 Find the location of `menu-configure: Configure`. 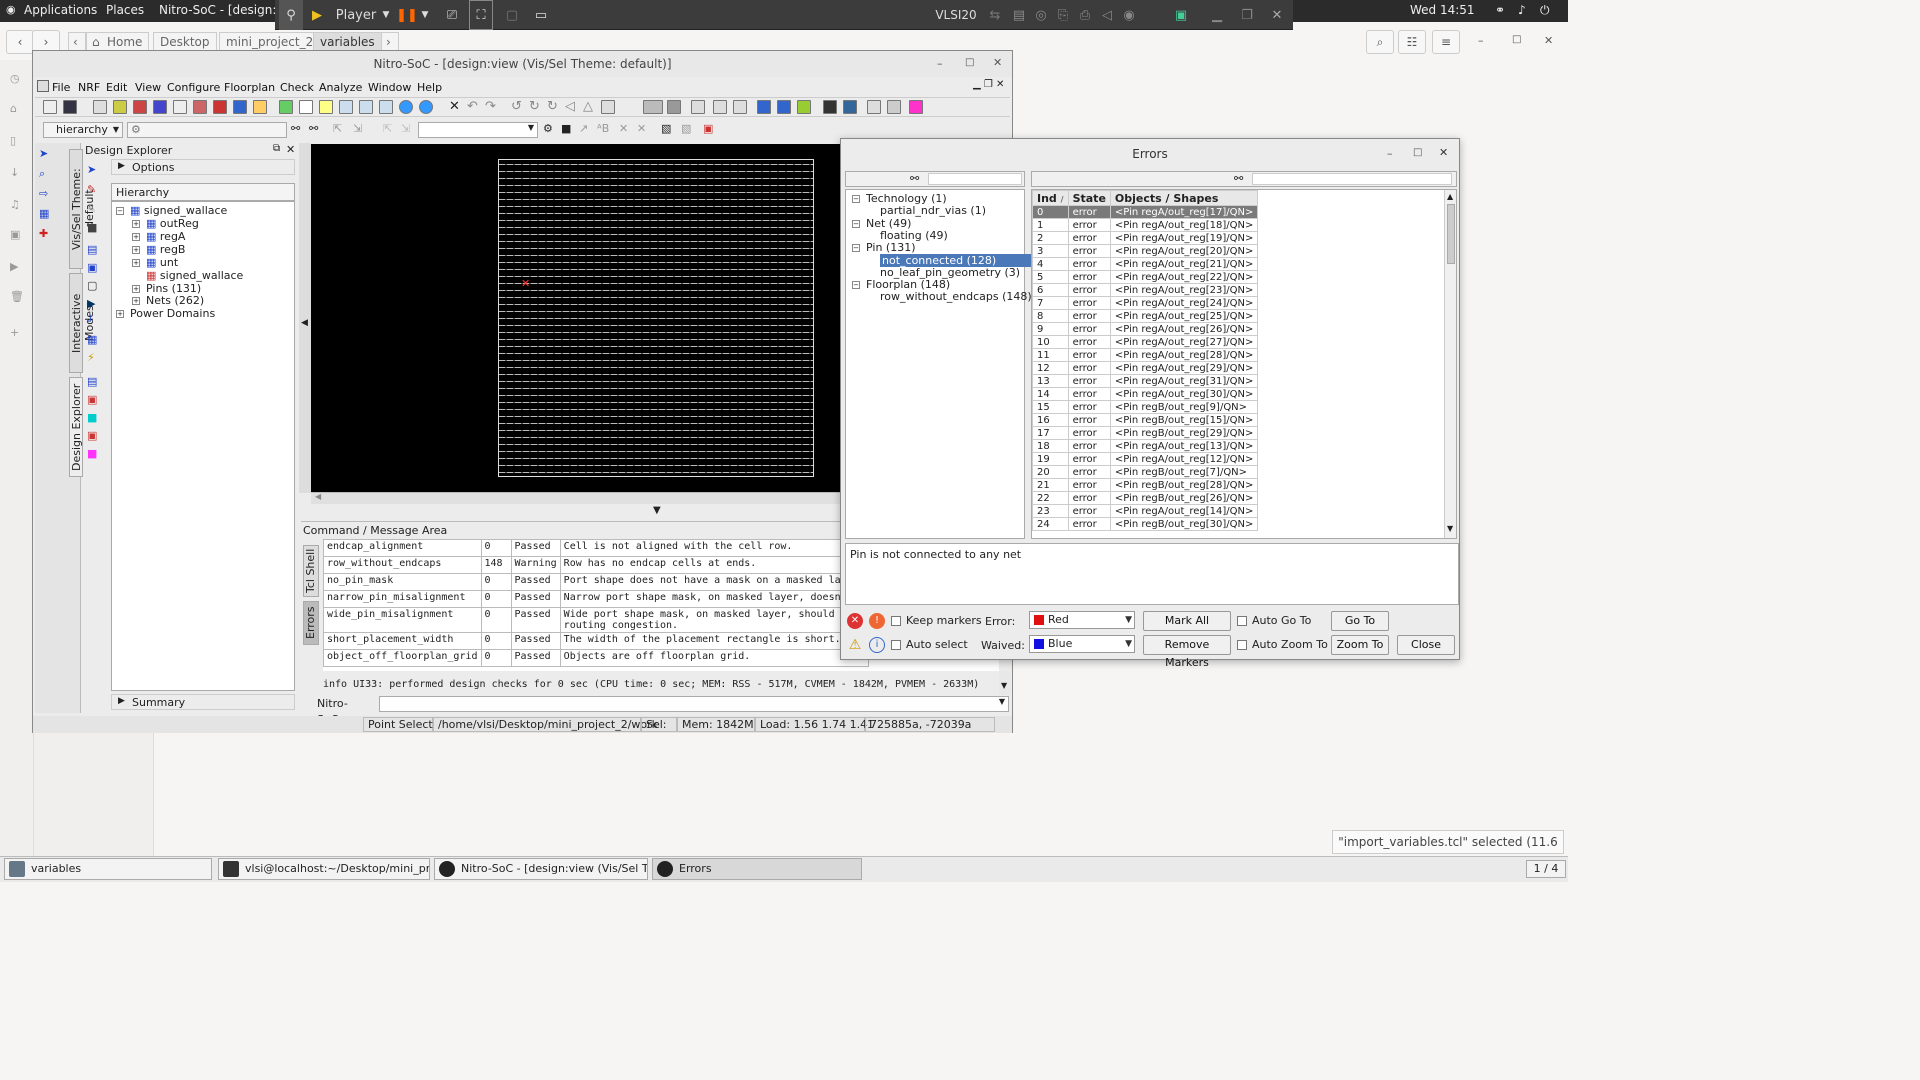

menu-configure: Configure is located at coordinates (193, 87).